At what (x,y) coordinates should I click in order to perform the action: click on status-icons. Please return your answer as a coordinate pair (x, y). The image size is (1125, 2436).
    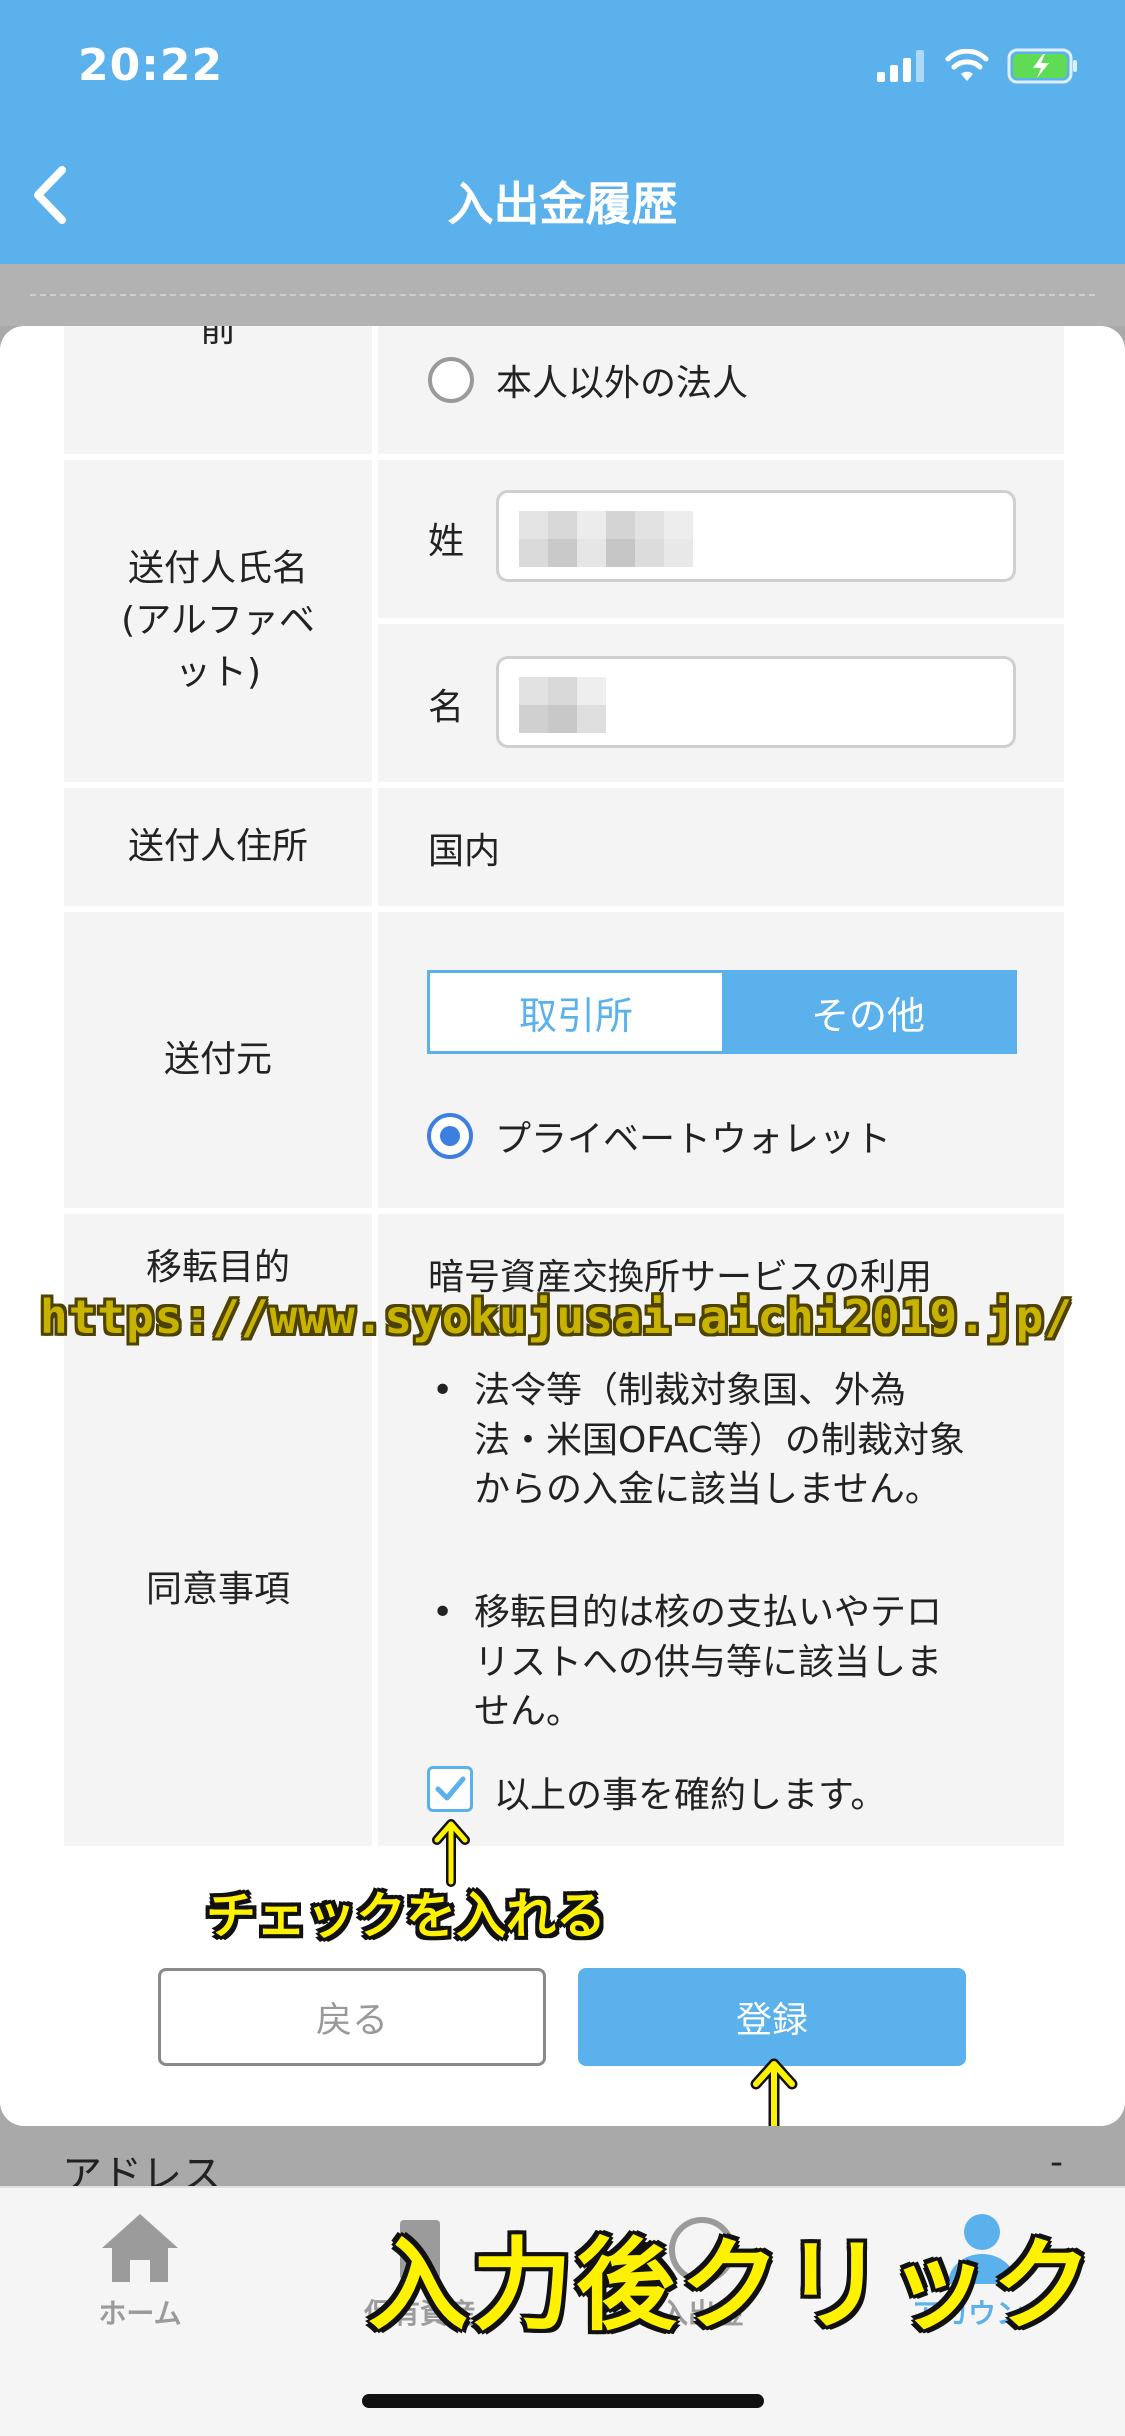
    Looking at the image, I should click on (978, 66).